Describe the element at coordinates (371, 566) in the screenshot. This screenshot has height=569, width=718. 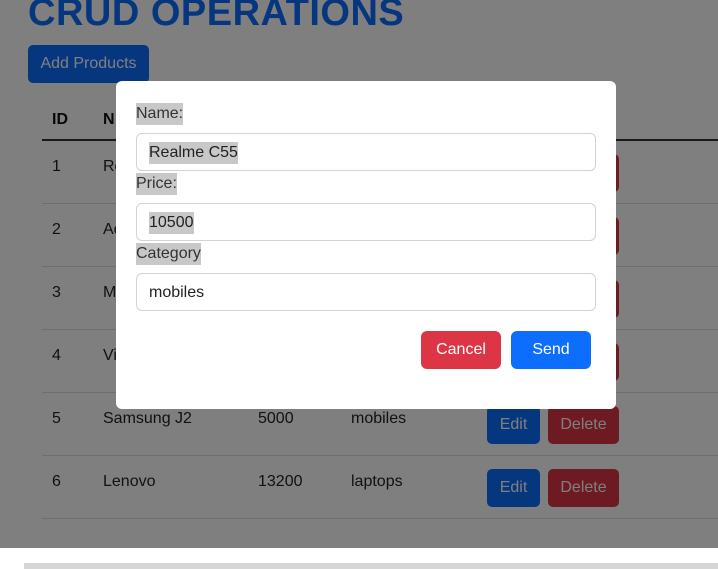
I see `horizontal-scrollbar` at that location.